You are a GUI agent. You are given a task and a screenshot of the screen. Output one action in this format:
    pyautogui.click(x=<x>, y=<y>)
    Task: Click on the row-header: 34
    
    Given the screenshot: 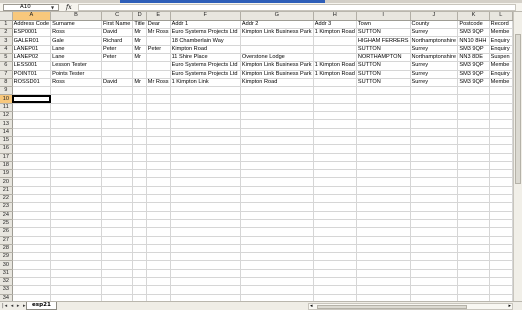 What is the action you would take?
    pyautogui.click(x=6, y=297)
    